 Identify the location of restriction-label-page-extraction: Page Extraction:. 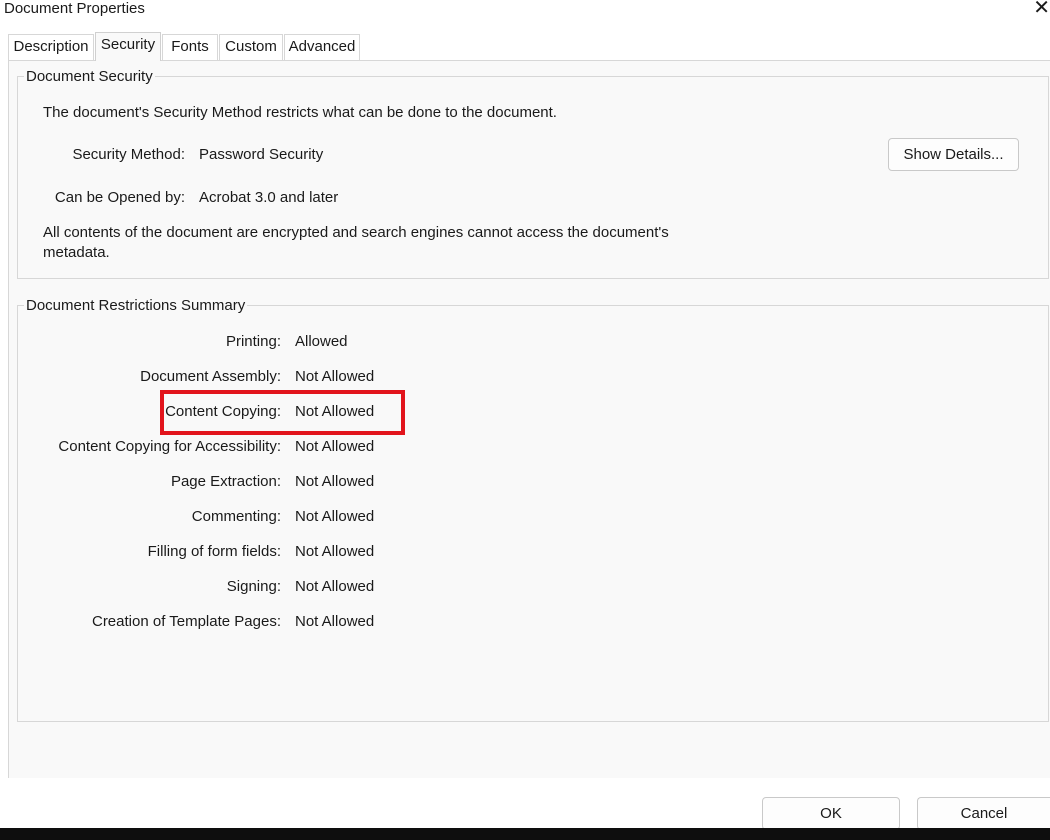
(225, 481).